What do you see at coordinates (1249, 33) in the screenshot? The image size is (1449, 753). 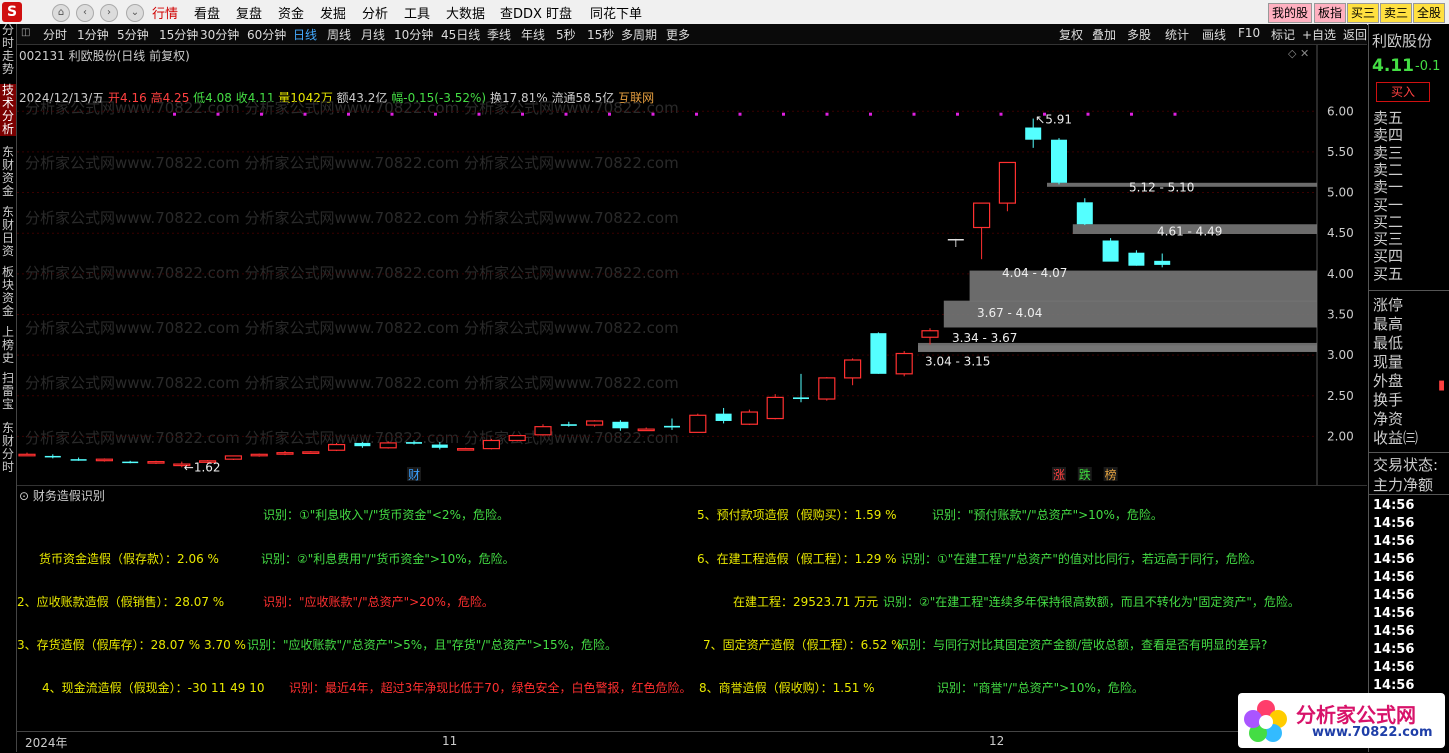 I see `chart-tool-5: F10` at bounding box center [1249, 33].